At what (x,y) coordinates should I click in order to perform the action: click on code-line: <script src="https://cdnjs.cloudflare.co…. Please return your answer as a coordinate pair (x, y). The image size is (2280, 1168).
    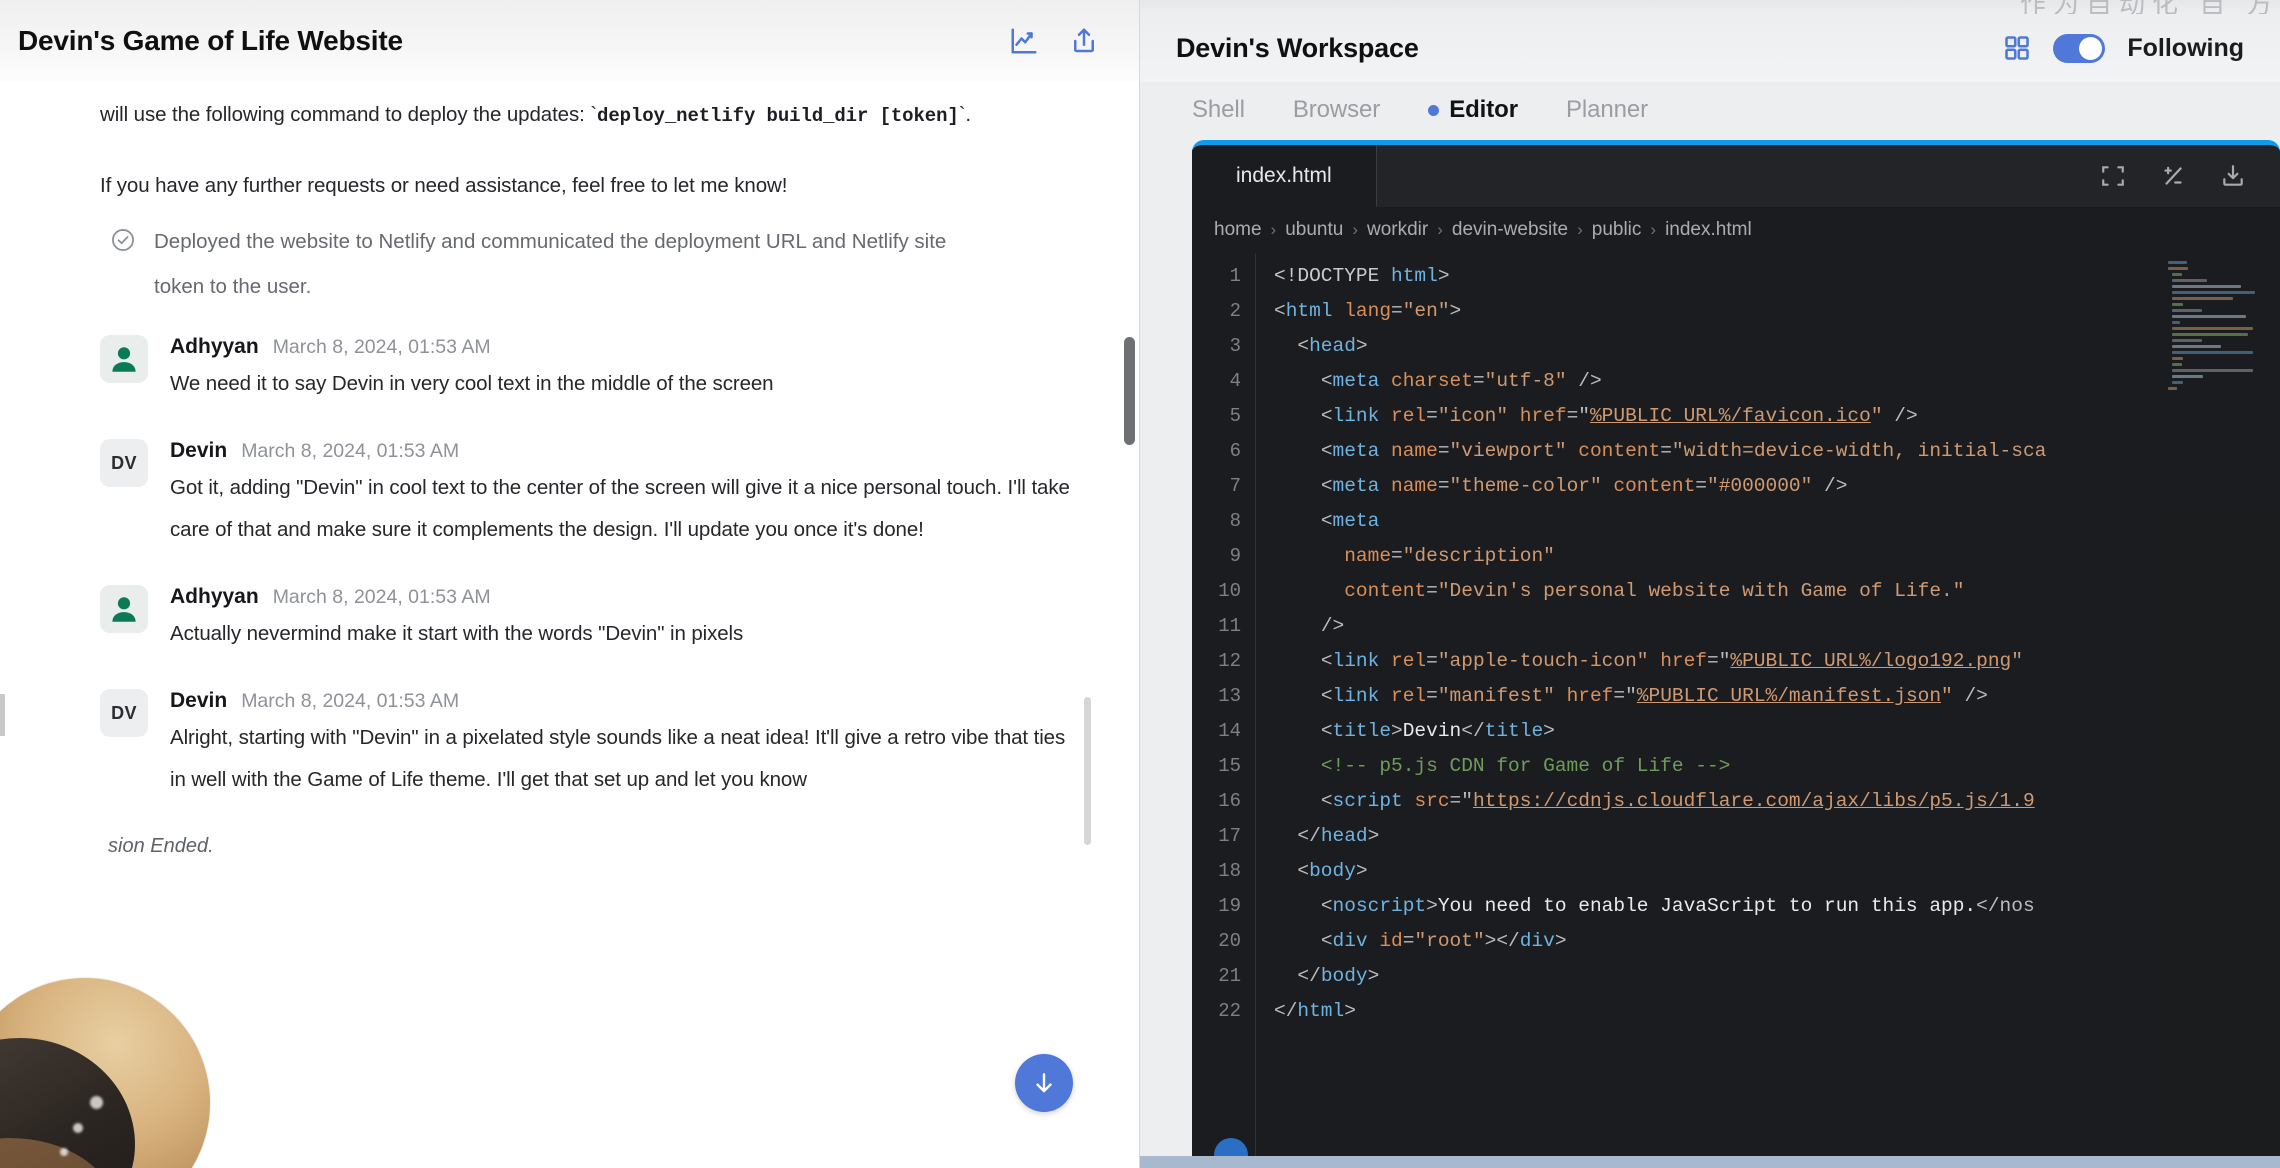
    Looking at the image, I should click on (1777, 801).